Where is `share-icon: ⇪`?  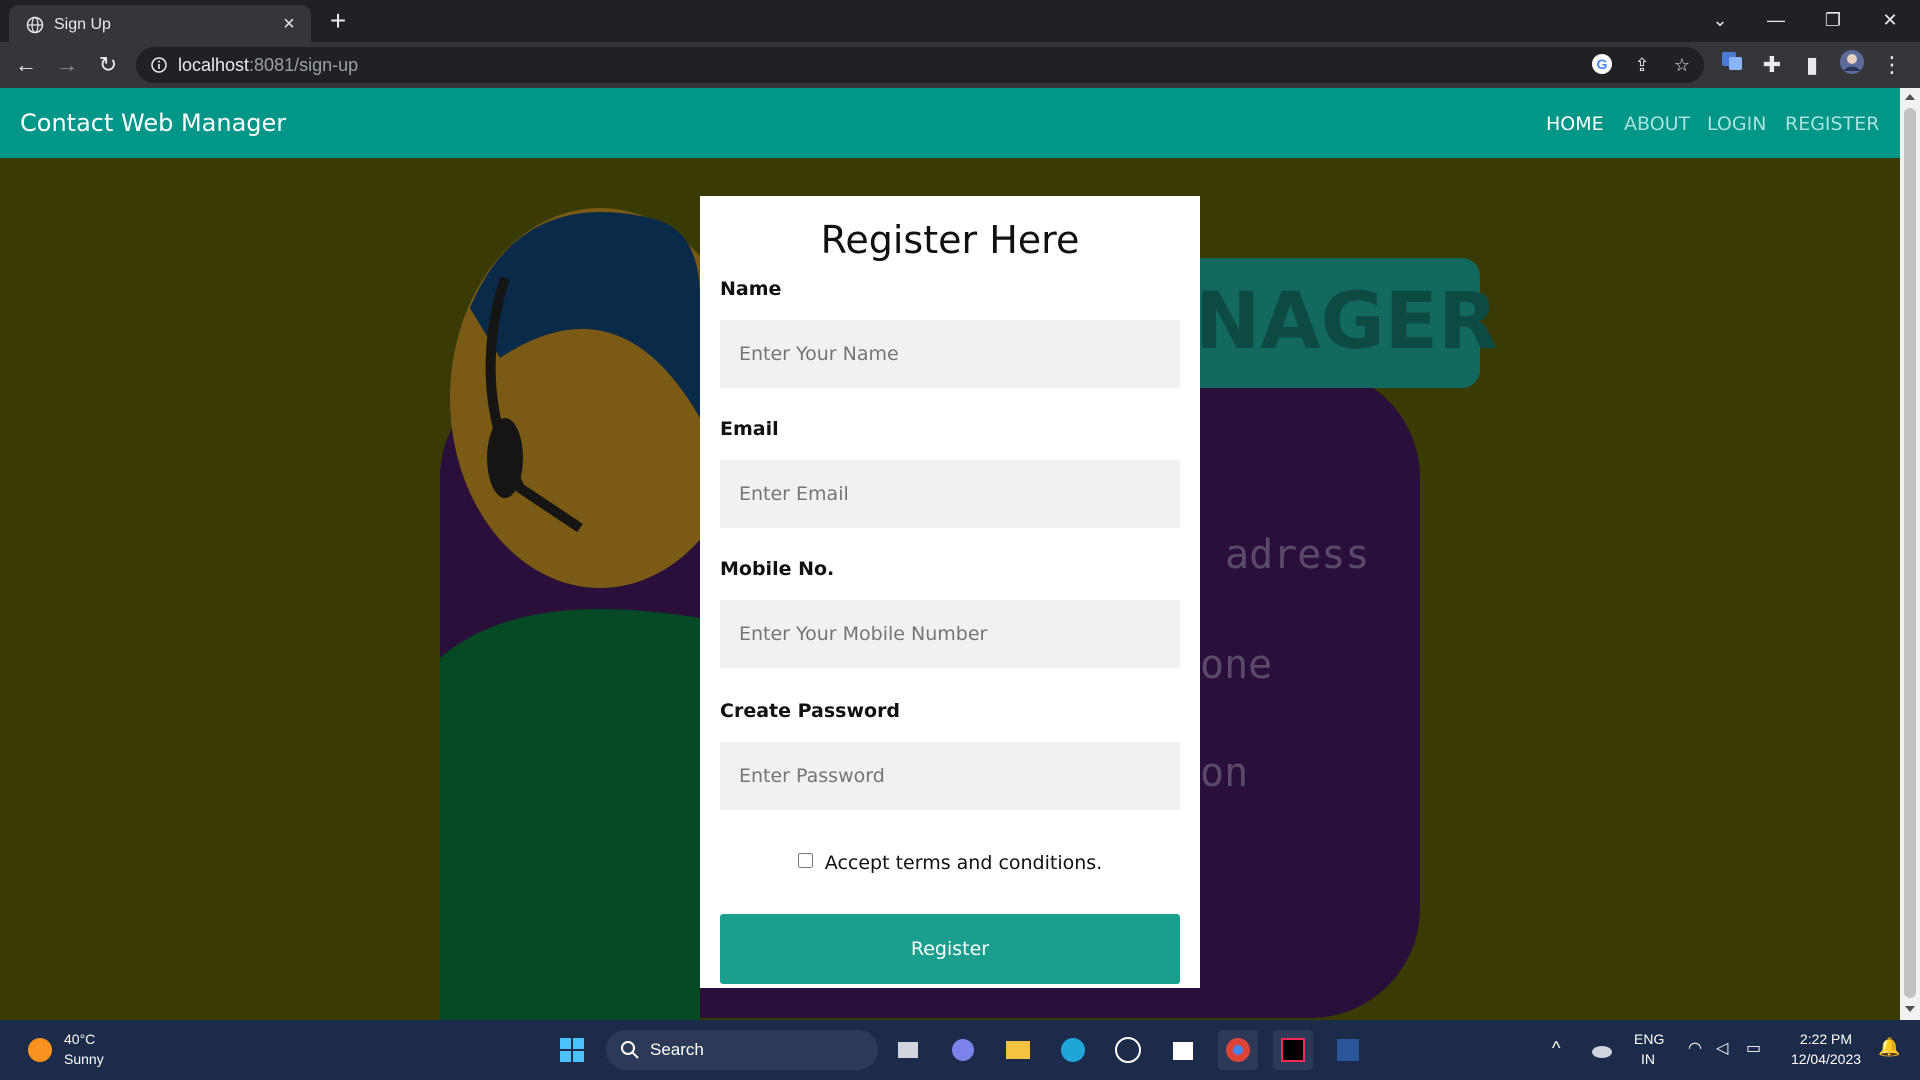
share-icon: ⇪ is located at coordinates (1642, 65).